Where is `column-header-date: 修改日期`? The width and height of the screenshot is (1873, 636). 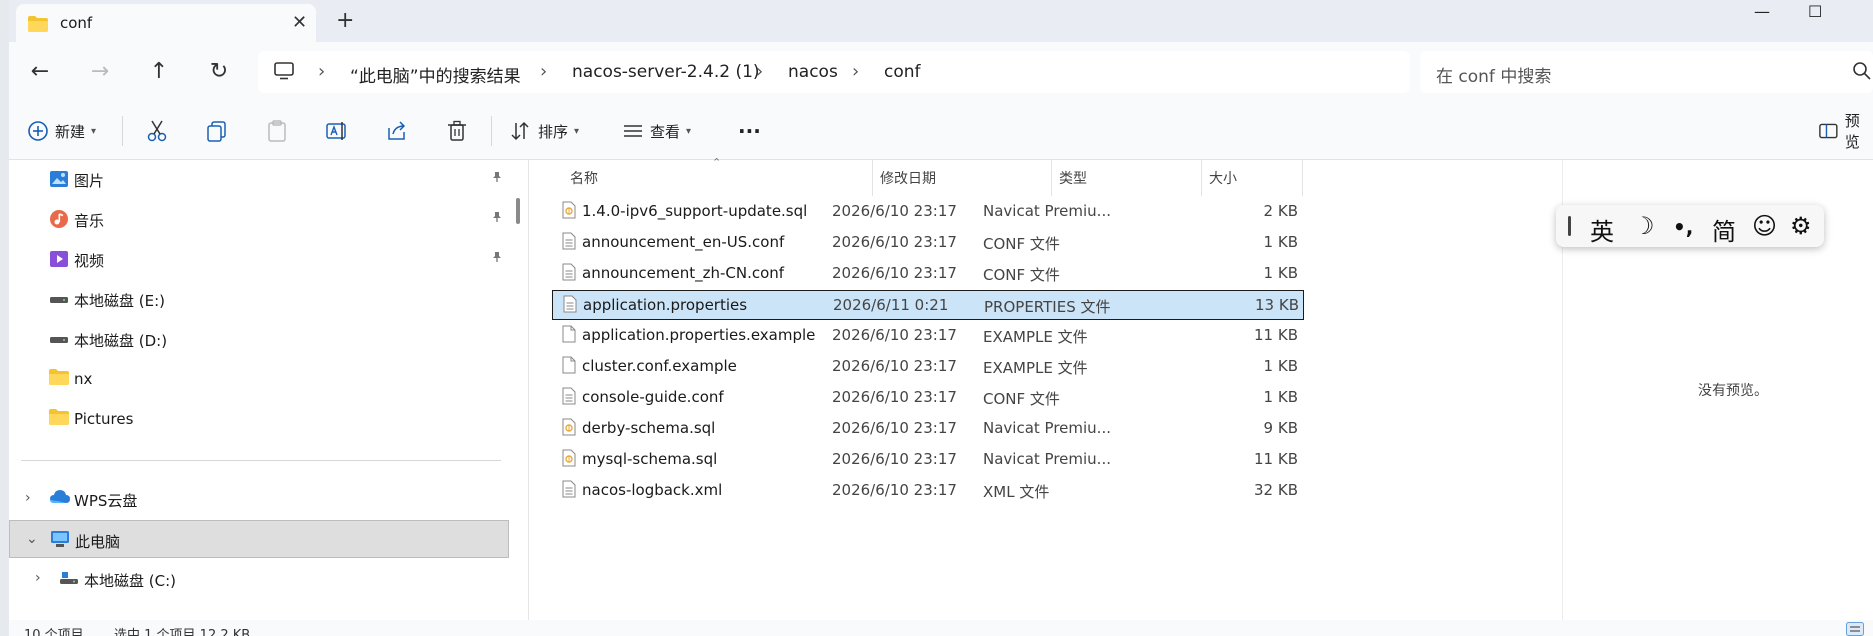
column-header-date: 修改日期 is located at coordinates (908, 178).